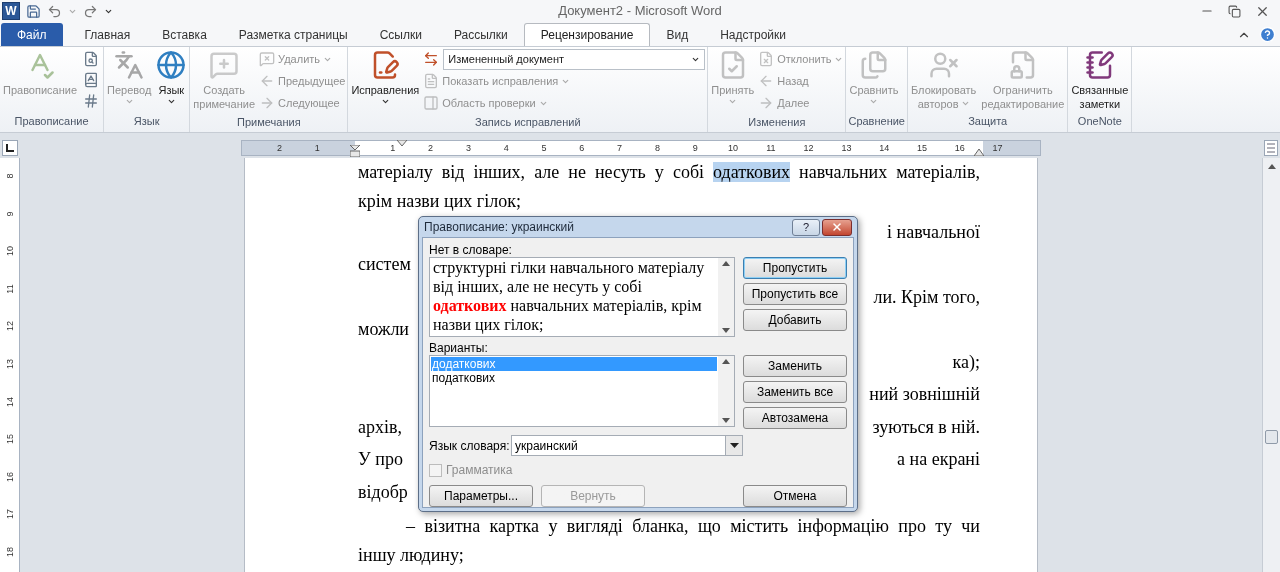 This screenshot has width=1280, height=572. What do you see at coordinates (795, 496) in the screenshot?
I see `dialog-button: Отмена` at bounding box center [795, 496].